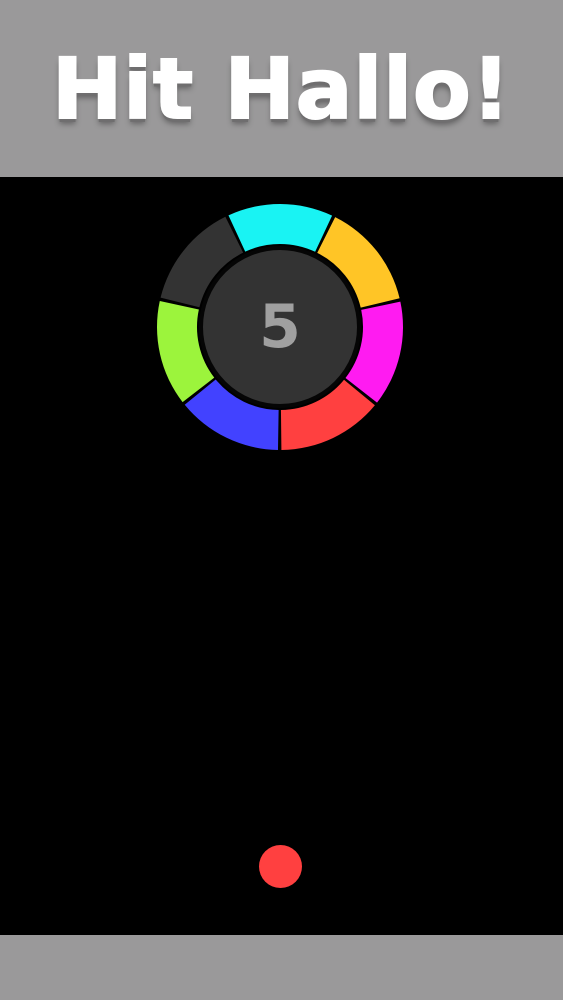  Describe the element at coordinates (281, 89) in the screenshot. I see `game-title: Hit Hallo!` at that location.